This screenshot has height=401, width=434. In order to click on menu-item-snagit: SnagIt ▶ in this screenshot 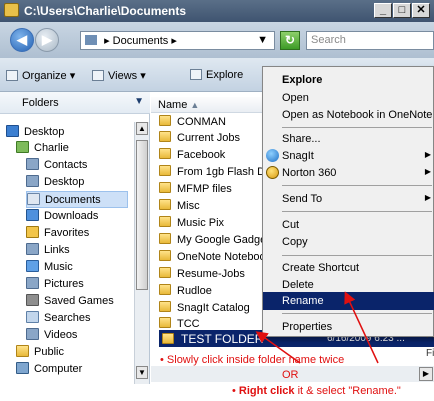, I will do `click(348, 156)`.